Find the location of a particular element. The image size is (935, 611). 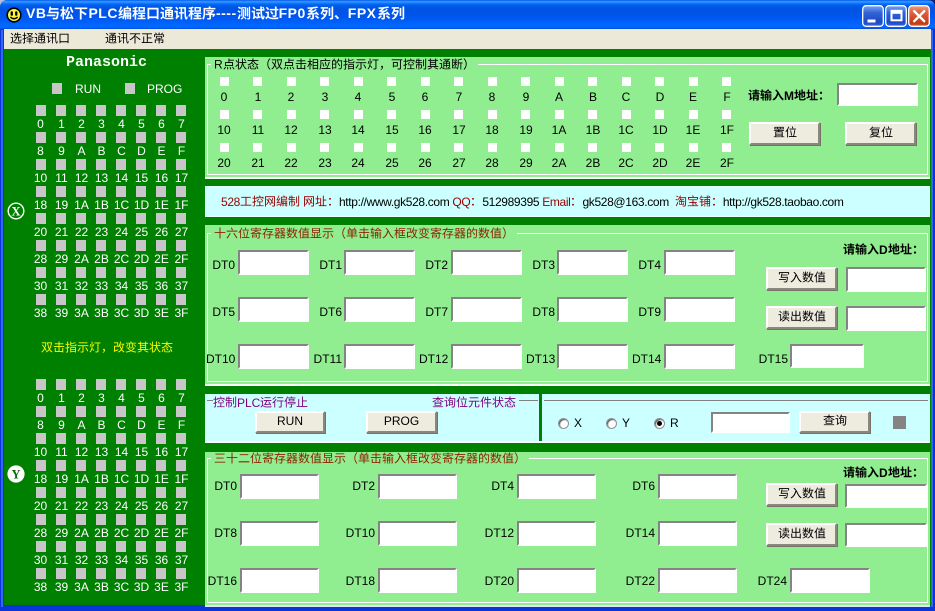

svg-text: Y is located at coordinates (15, 475).